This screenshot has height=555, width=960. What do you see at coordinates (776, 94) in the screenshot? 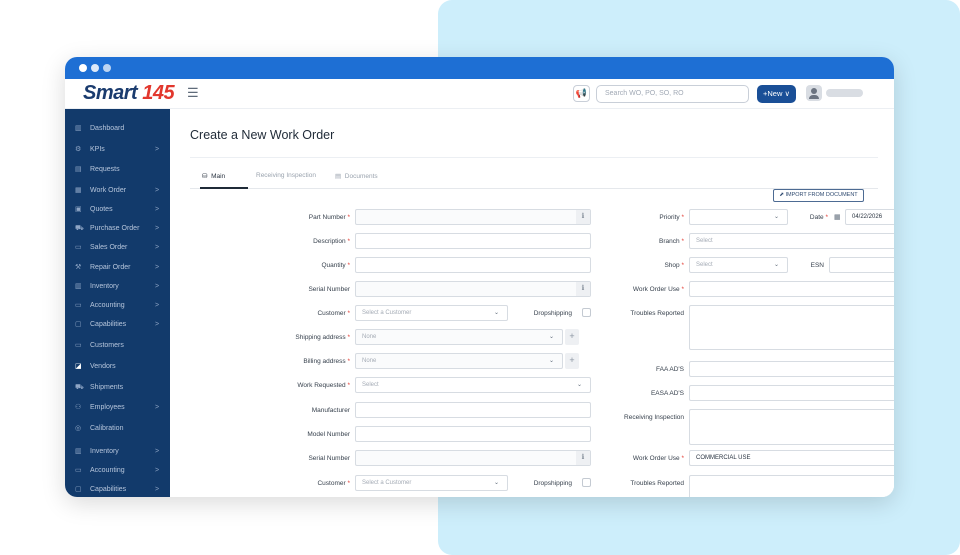
I see `new-button: +New ∨` at bounding box center [776, 94].